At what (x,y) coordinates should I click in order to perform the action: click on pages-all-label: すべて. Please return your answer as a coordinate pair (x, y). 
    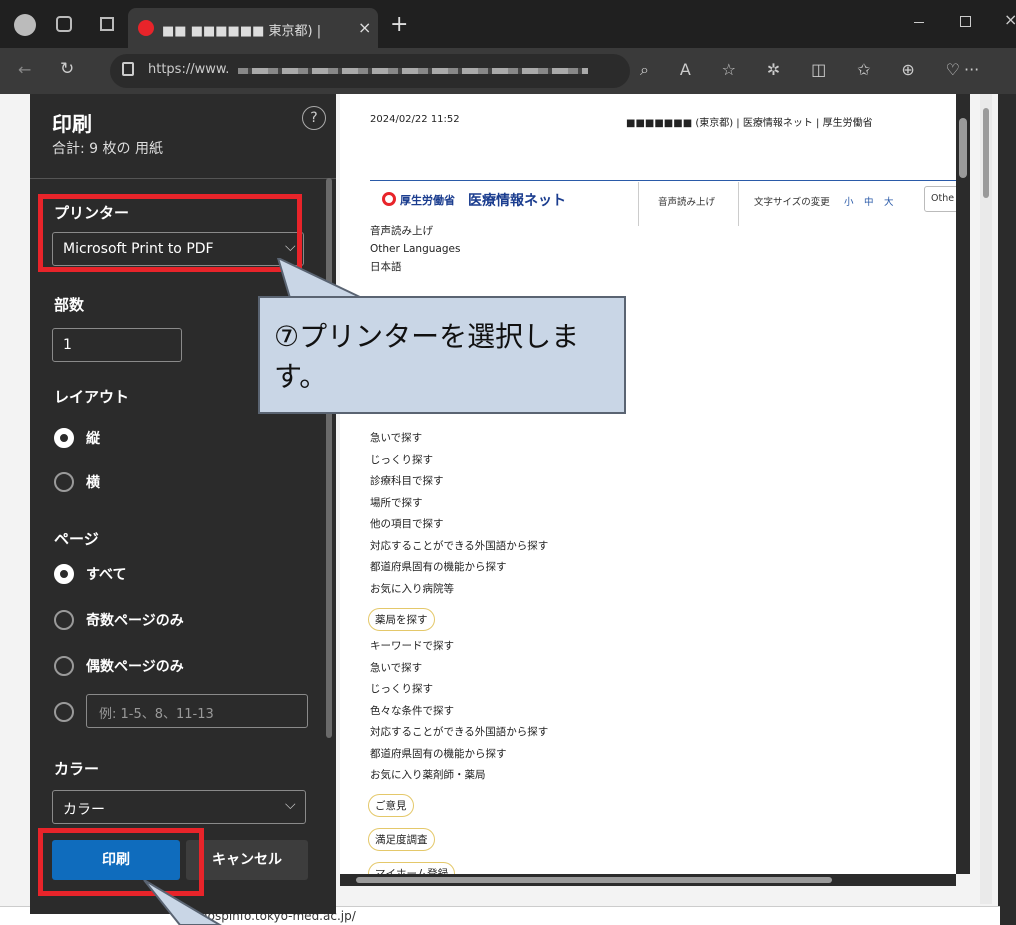
    Looking at the image, I should click on (106, 575).